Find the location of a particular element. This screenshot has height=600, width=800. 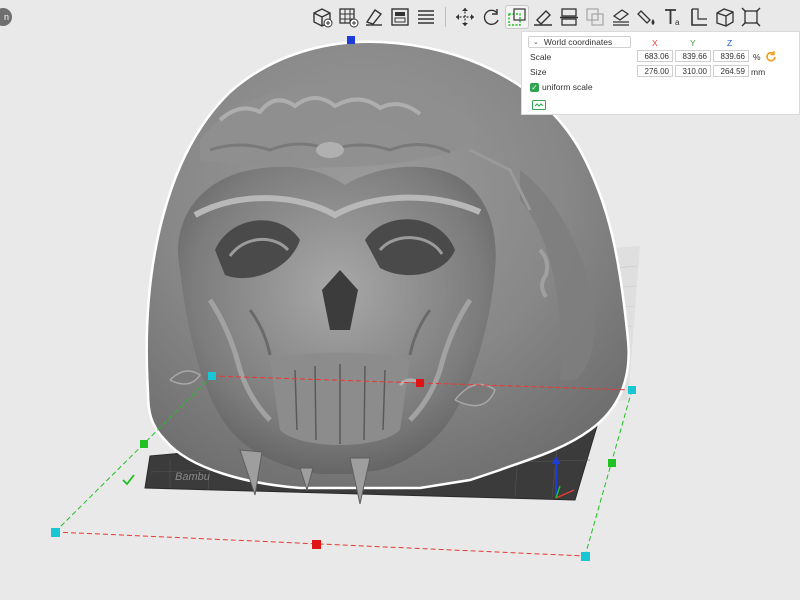

arrange-grid-icon is located at coordinates (348, 17).